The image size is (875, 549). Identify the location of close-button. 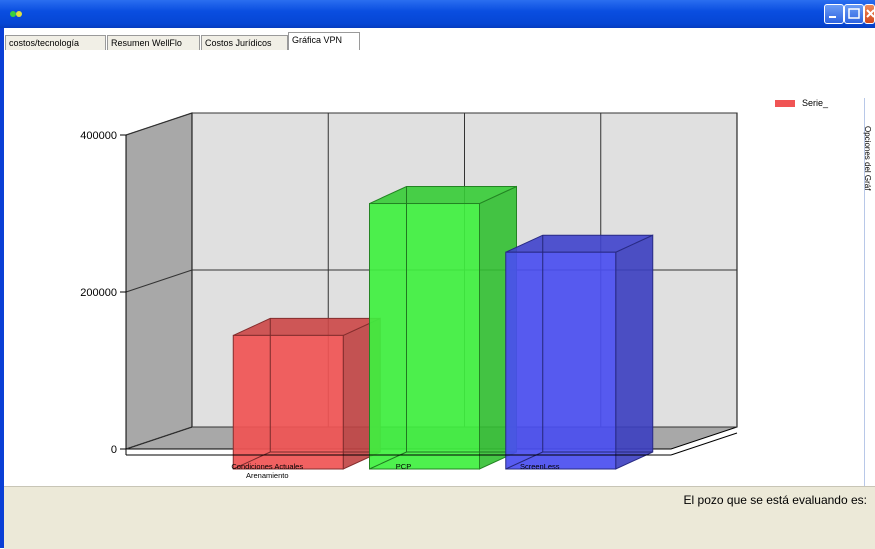
(869, 14).